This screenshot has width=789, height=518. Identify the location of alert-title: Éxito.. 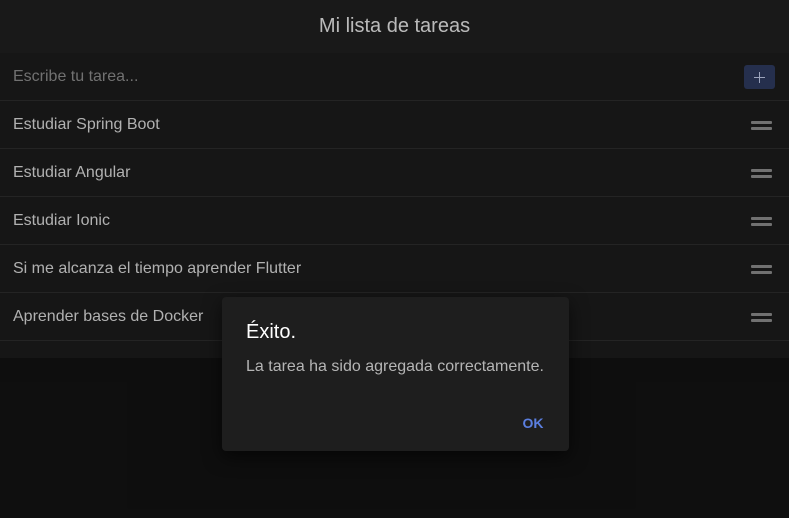
(271, 332).